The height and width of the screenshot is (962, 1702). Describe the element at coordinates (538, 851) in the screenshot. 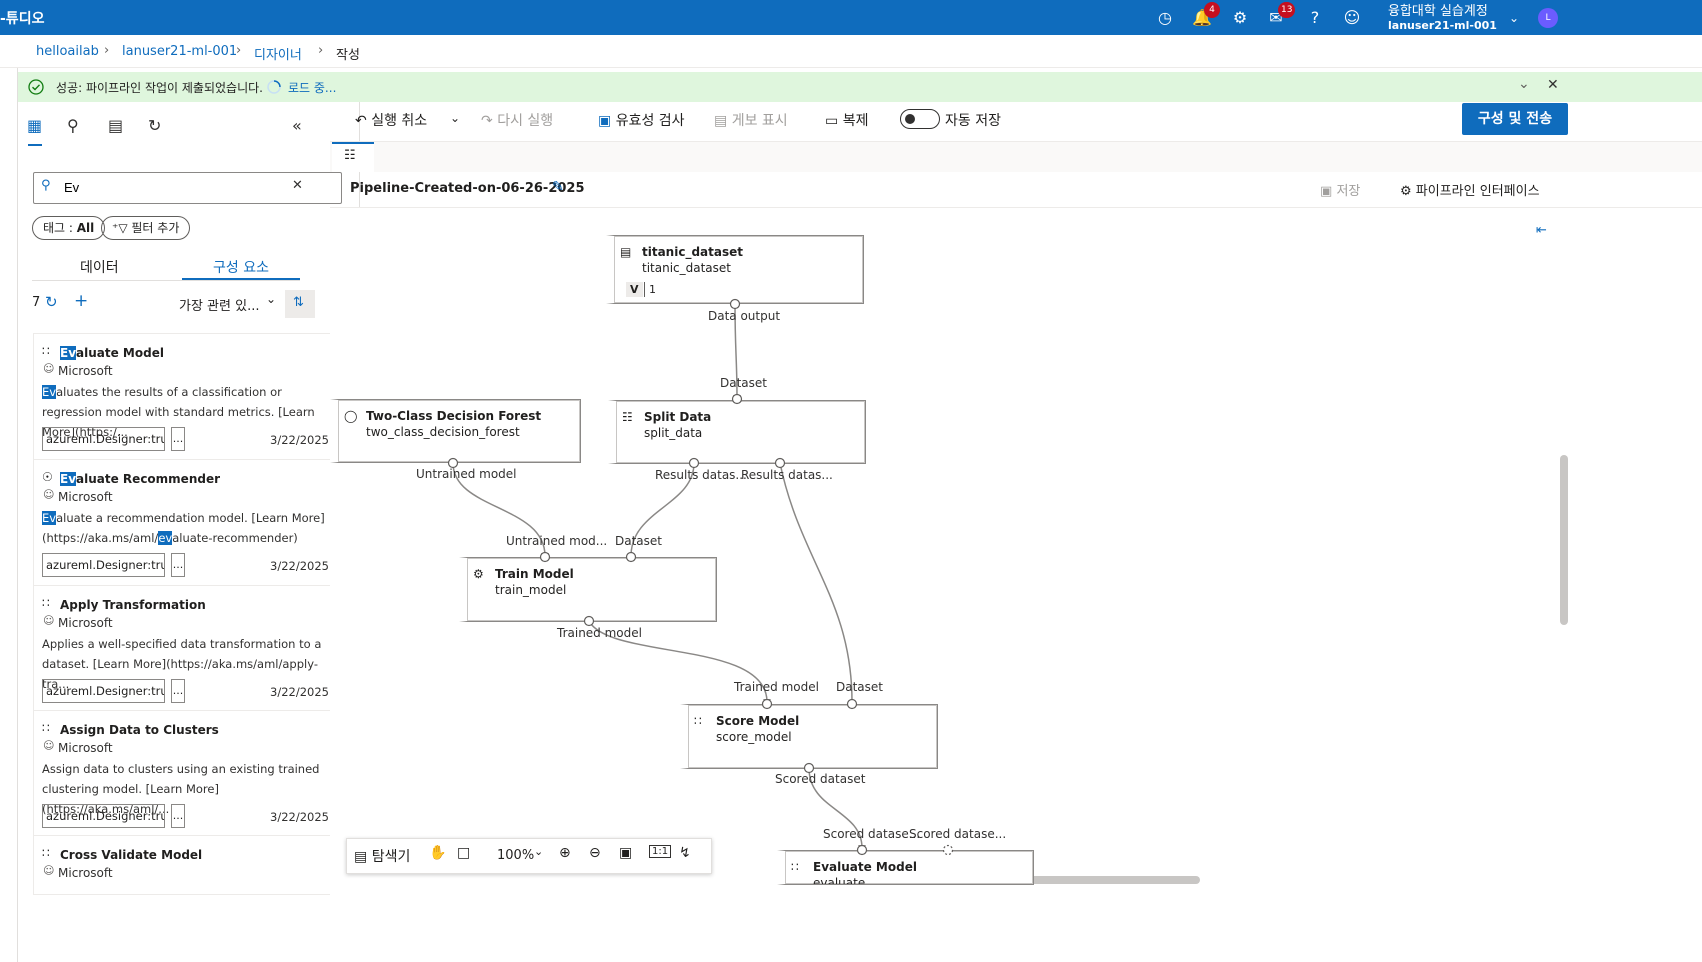

I see `chevron-down-icon: ⌄` at that location.